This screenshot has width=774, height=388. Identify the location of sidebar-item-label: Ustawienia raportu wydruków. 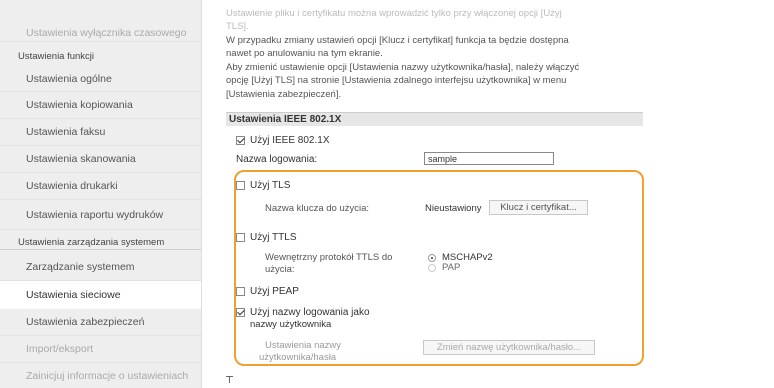
(95, 214).